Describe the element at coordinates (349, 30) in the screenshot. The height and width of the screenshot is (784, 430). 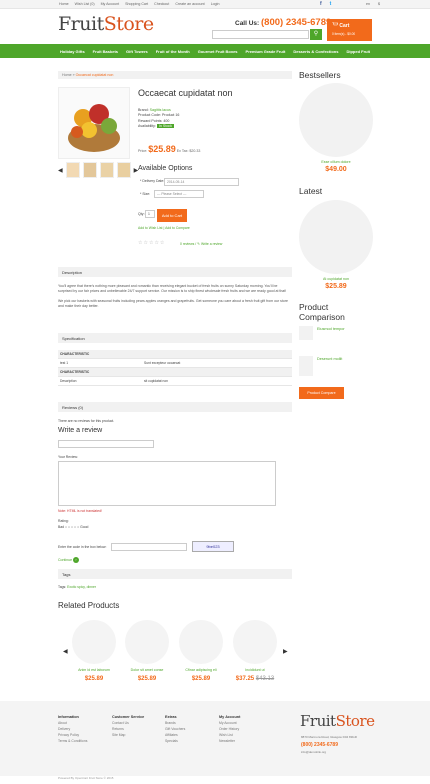
I see `cart-button: Cart 0 item(s) - $0.00` at that location.